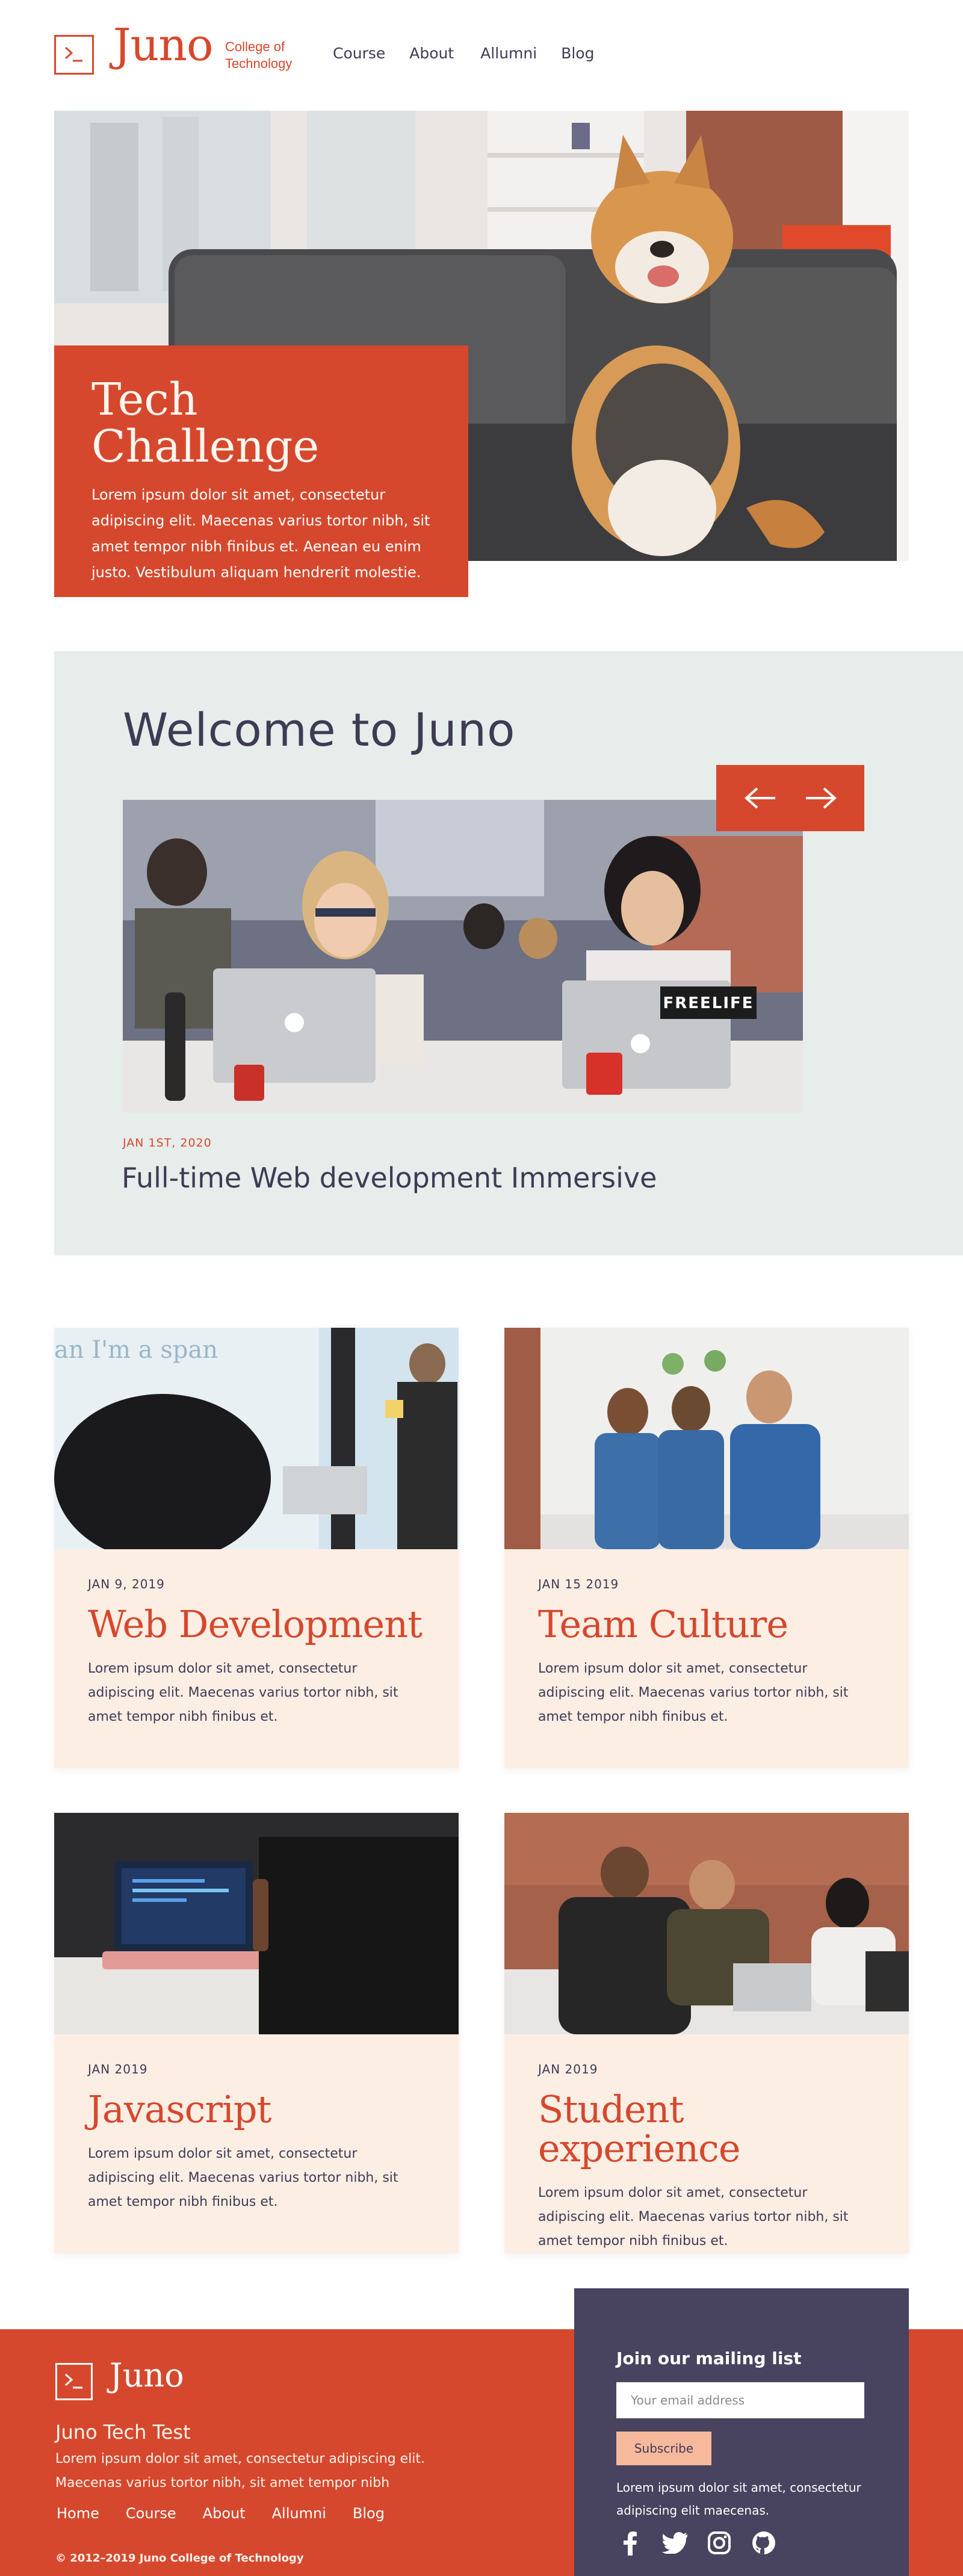 Image resolution: width=963 pixels, height=2576 pixels. What do you see at coordinates (320, 730) in the screenshot?
I see `welcome-title: Welcome to Juno` at bounding box center [320, 730].